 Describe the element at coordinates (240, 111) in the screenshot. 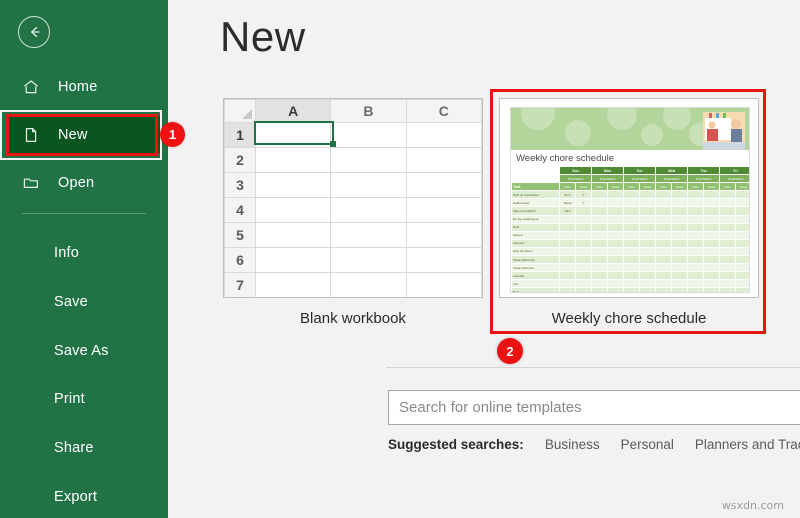

I see `select-all-corner` at that location.